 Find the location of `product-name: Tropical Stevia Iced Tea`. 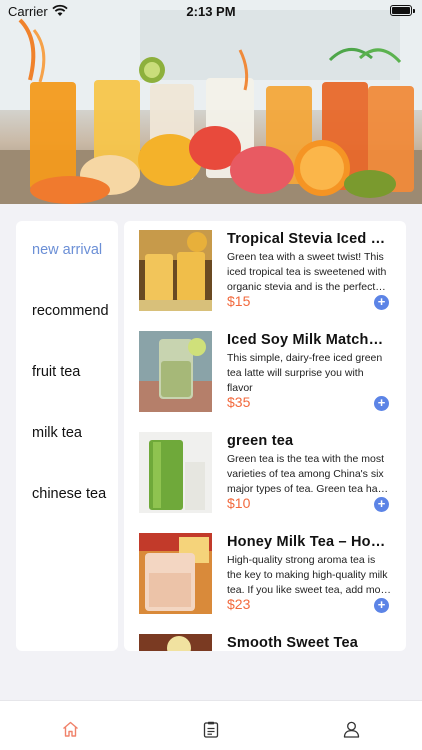

product-name: Tropical Stevia Iced Tea is located at coordinates (308, 239).